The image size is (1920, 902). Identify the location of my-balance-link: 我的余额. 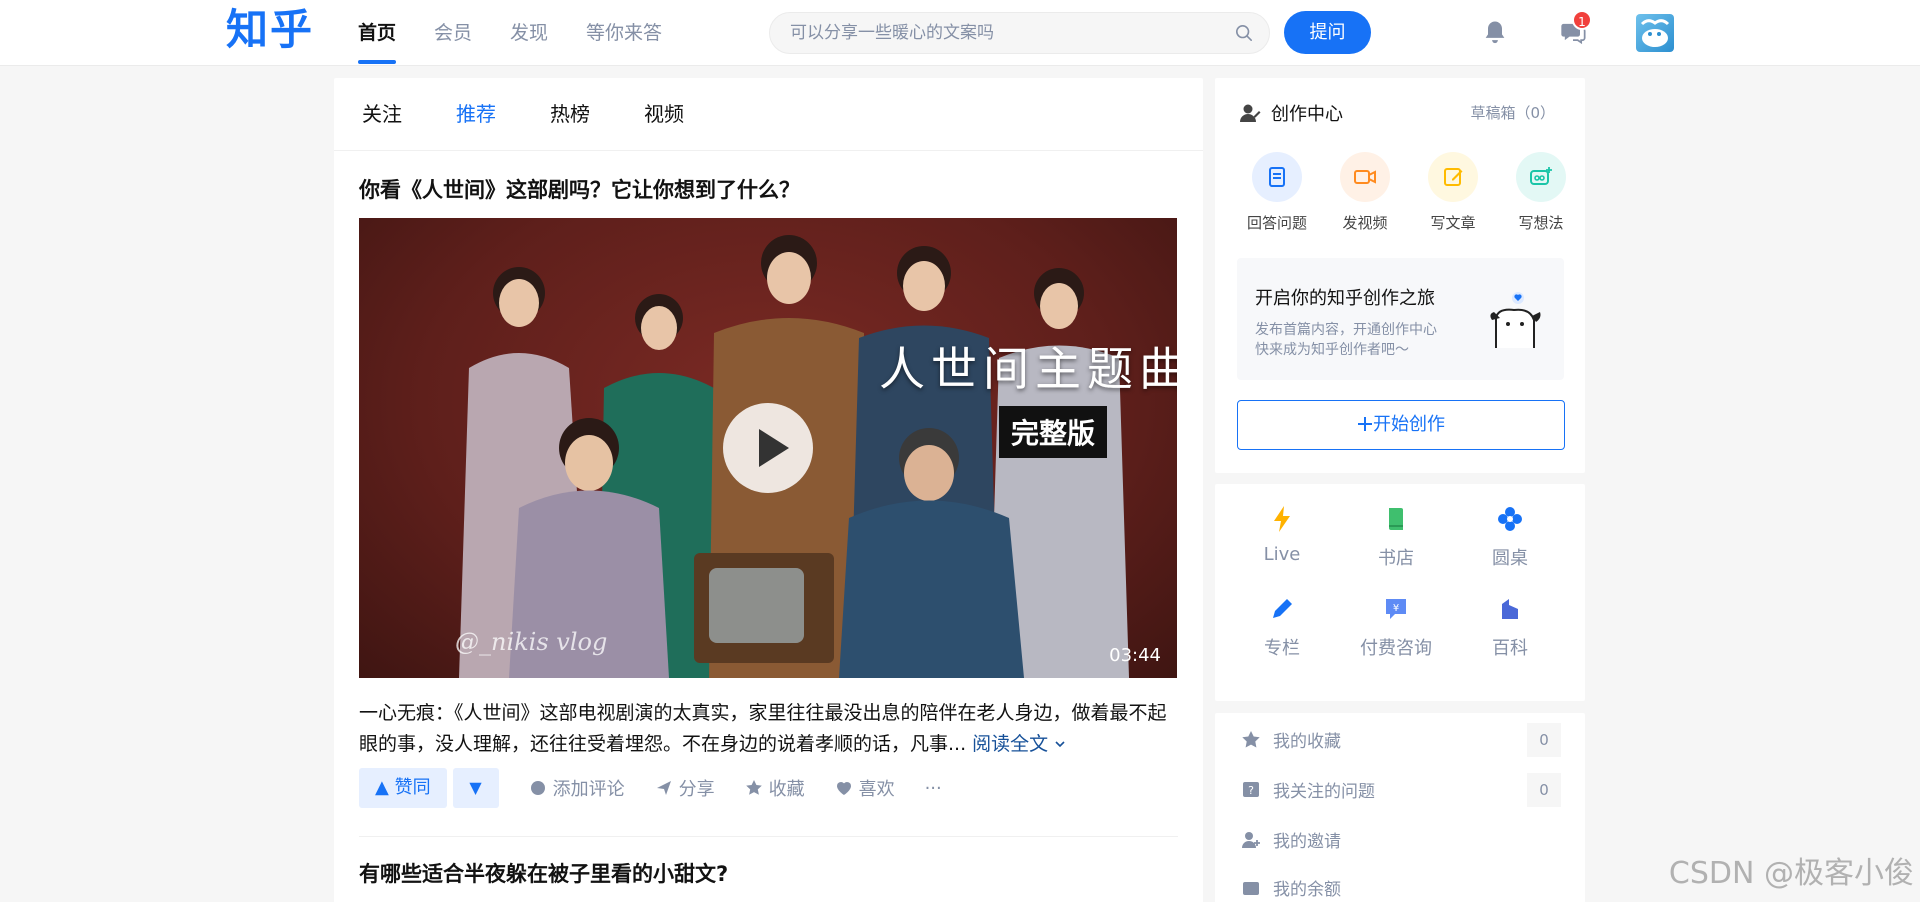
(1401, 887).